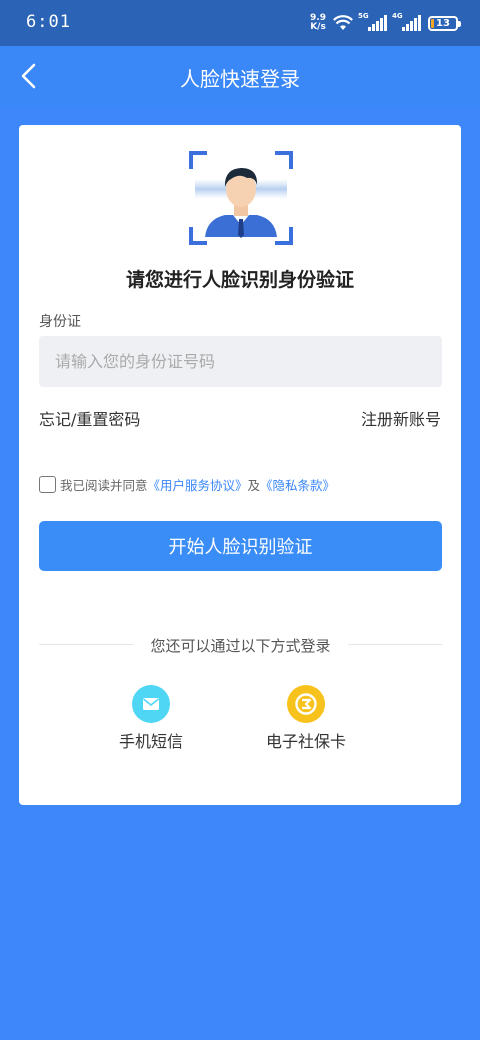 This screenshot has height=1040, width=480. I want to click on envelope-icon, so click(151, 704).